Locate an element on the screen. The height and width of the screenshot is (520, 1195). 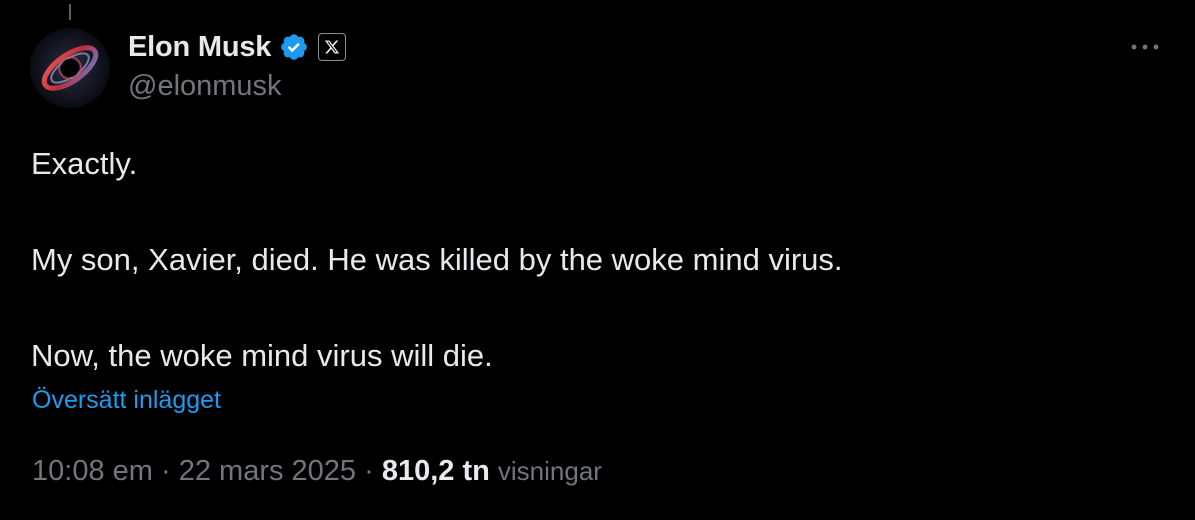
tweet-paragraph: Now, the woke mind virus will die. is located at coordinates (262, 355).